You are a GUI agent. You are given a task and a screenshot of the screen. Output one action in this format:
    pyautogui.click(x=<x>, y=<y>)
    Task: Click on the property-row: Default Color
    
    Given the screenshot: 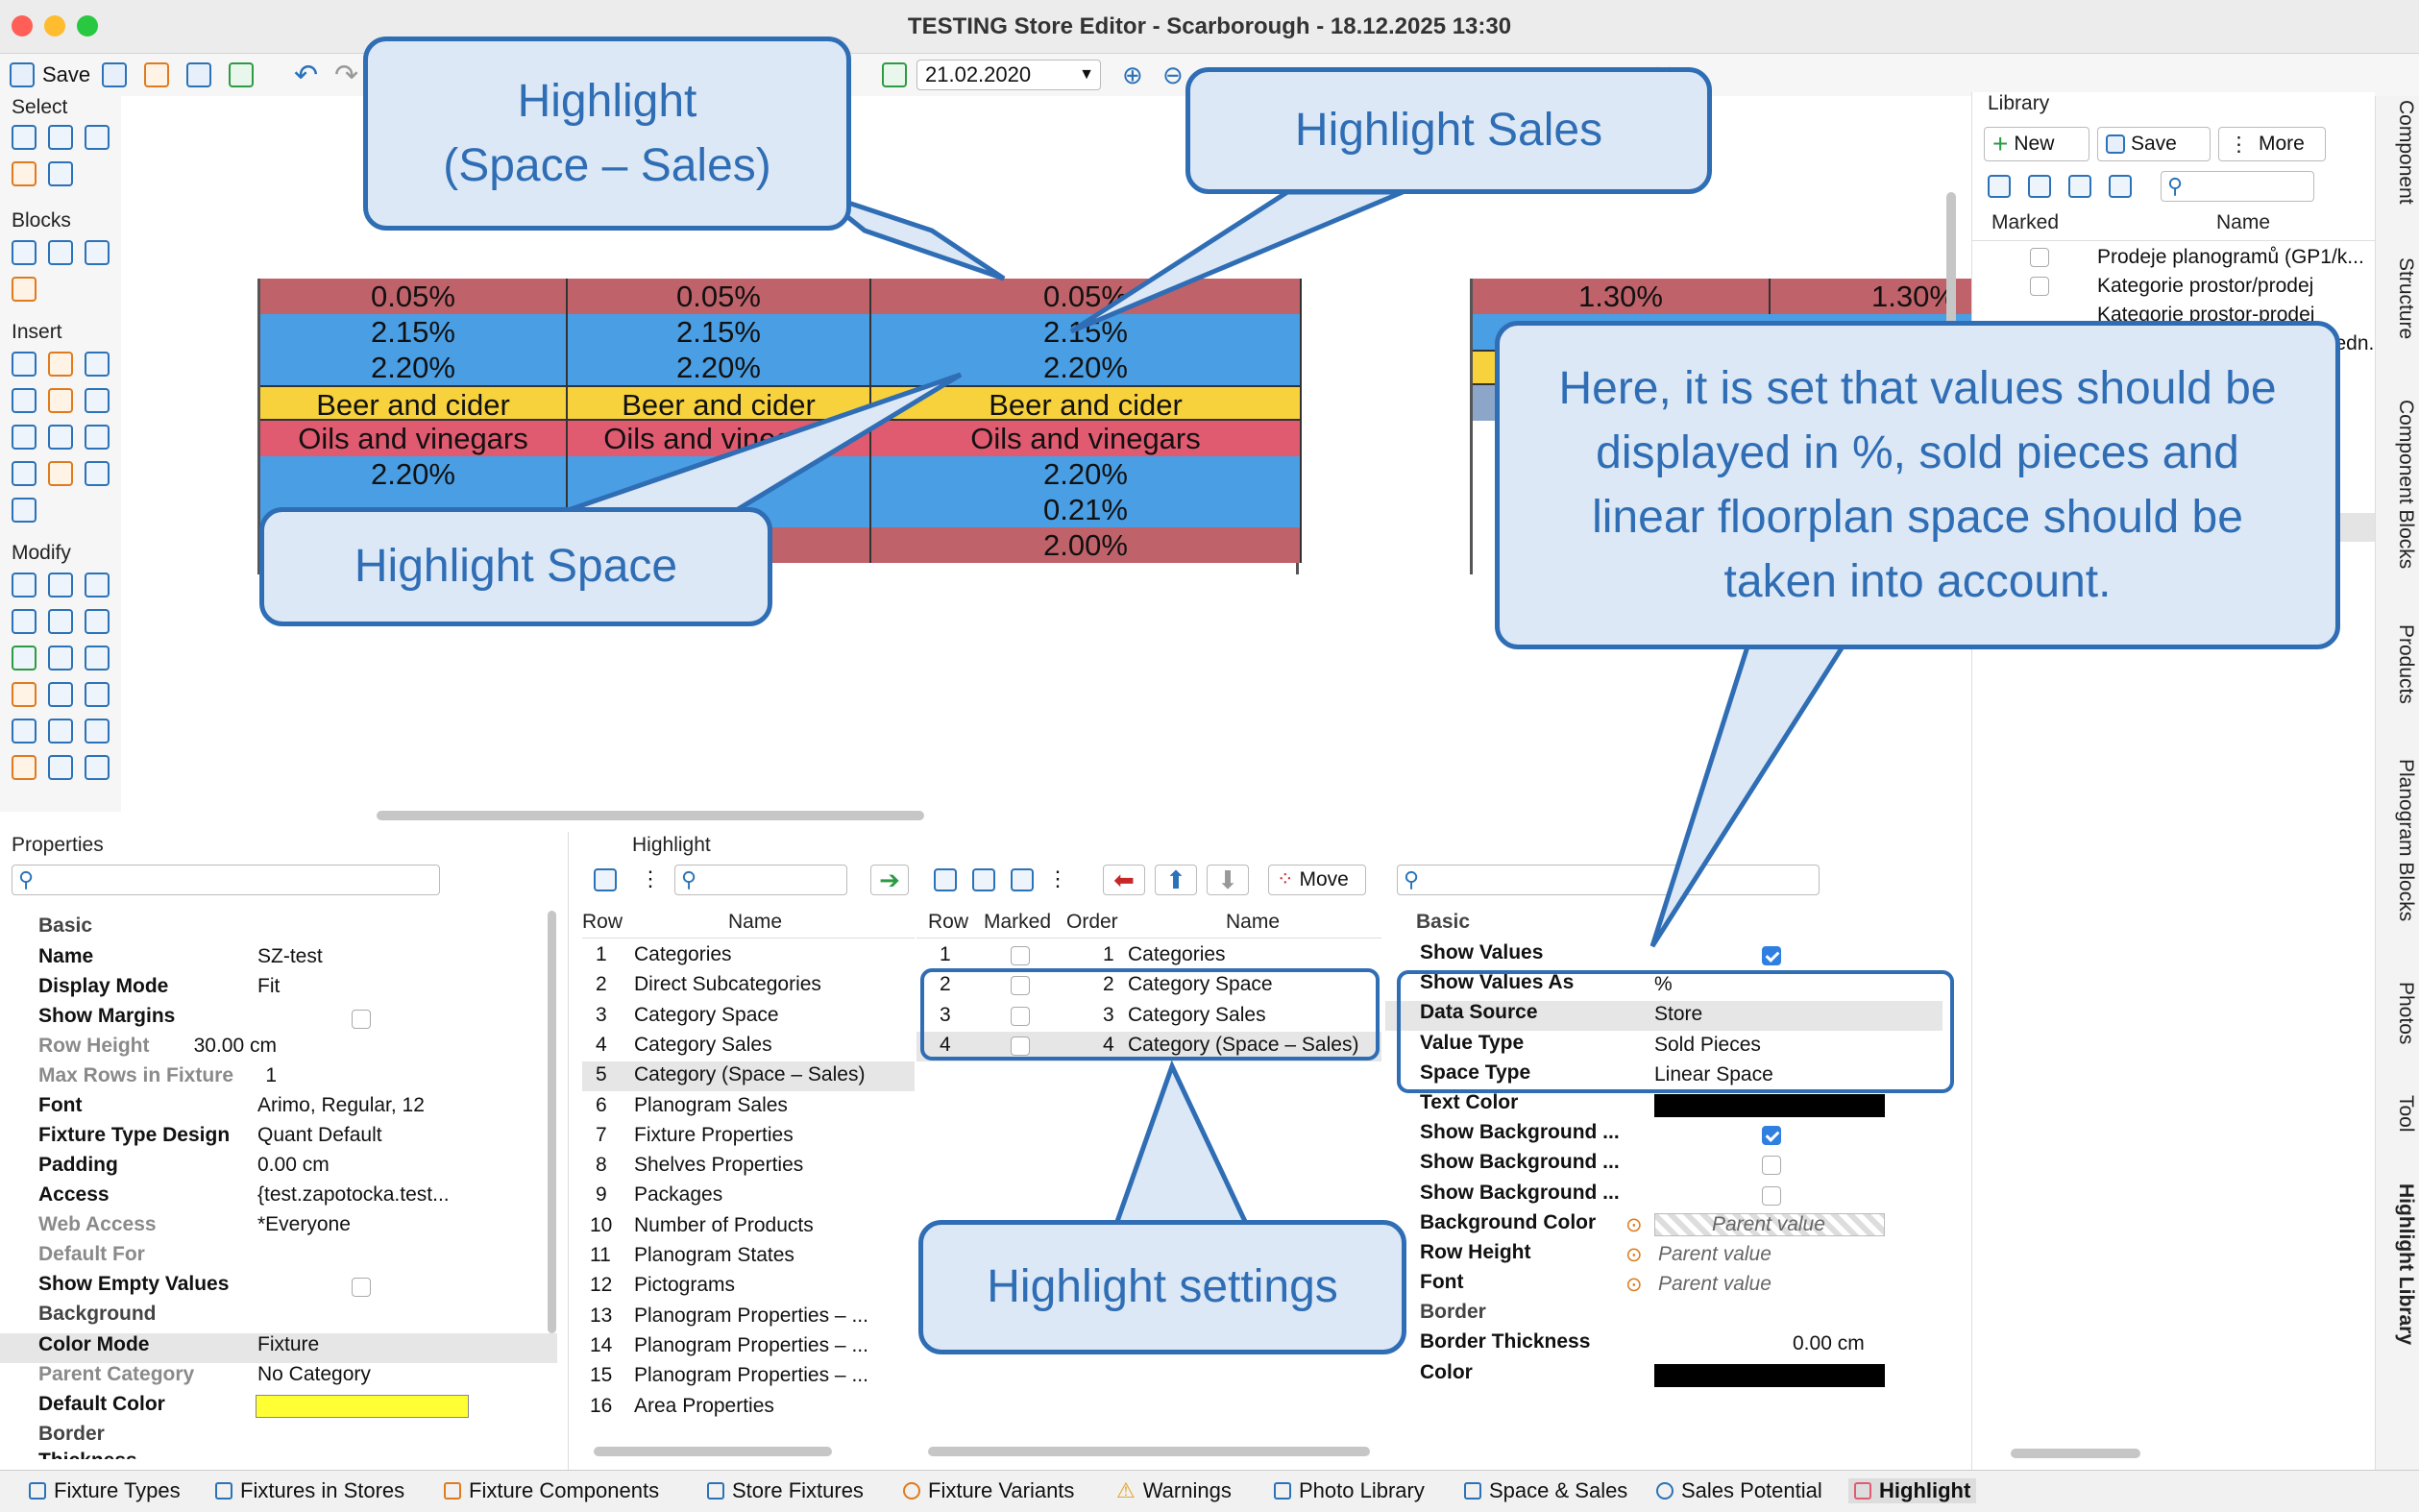 What is the action you would take?
    pyautogui.click(x=278, y=1408)
    